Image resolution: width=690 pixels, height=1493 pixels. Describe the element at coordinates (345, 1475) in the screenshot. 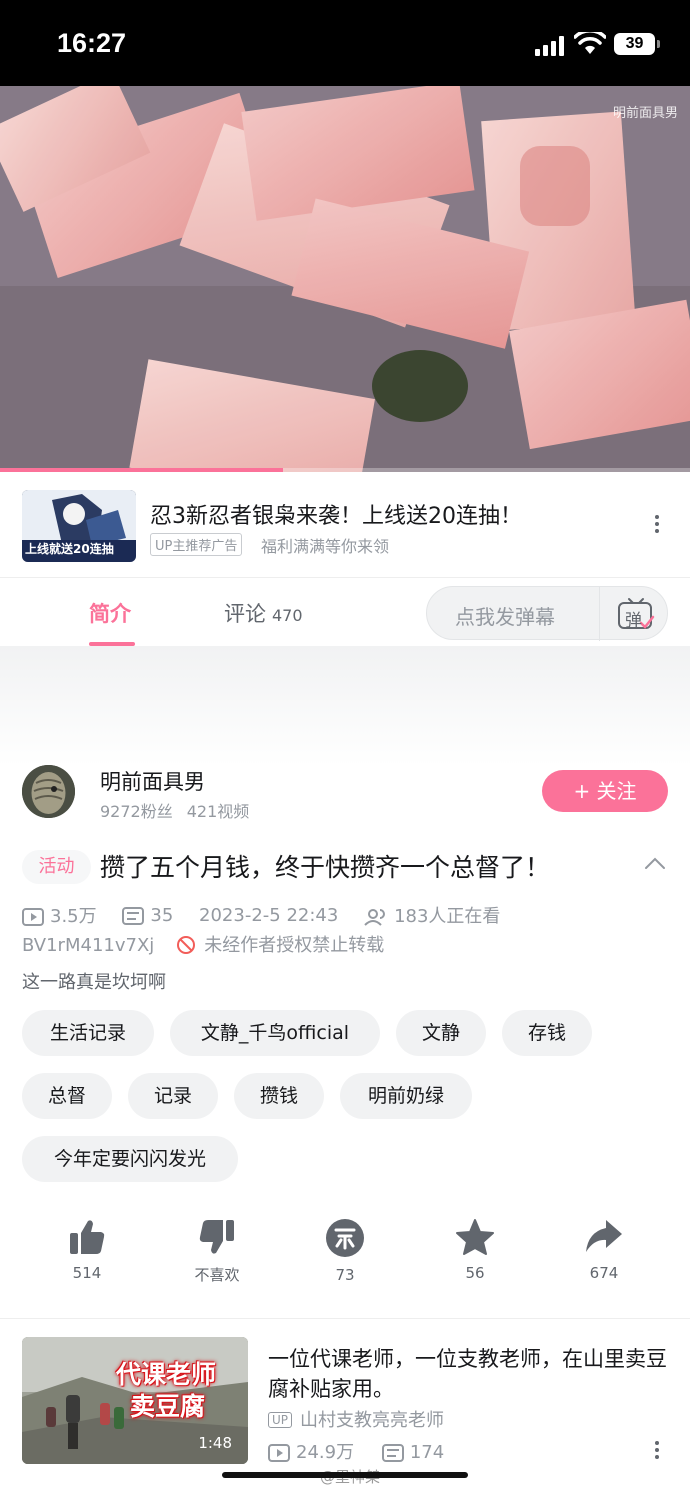

I see `home-indicator` at that location.